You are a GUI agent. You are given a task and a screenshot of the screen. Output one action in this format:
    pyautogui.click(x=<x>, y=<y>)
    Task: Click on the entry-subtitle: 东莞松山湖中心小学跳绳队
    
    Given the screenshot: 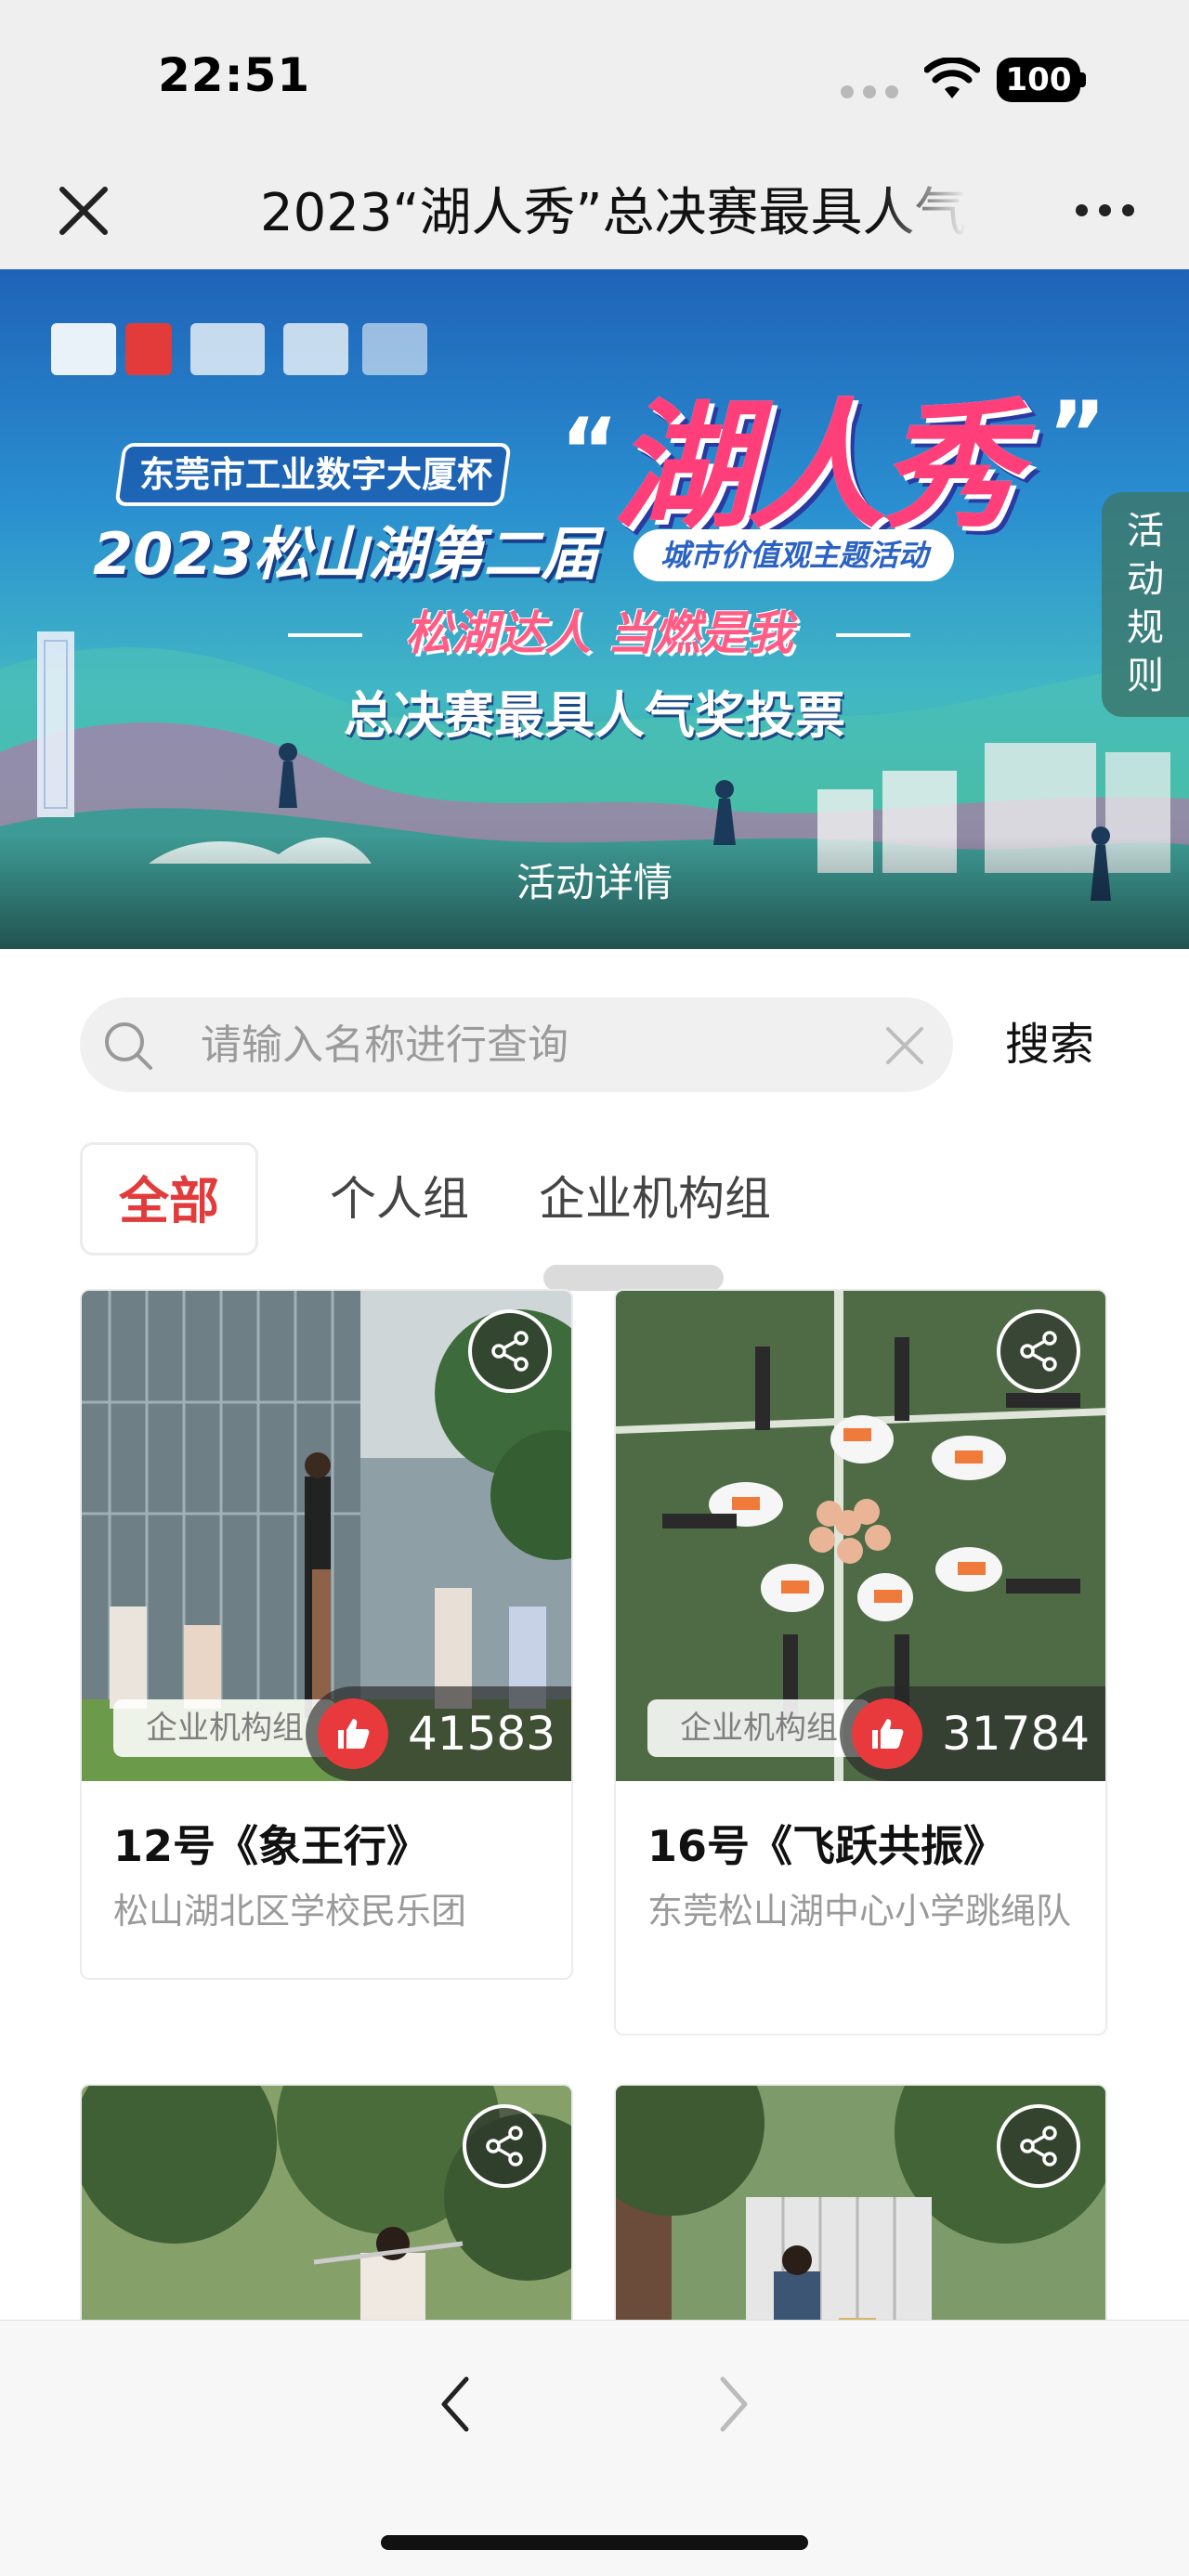 What is the action you would take?
    pyautogui.click(x=860, y=1911)
    